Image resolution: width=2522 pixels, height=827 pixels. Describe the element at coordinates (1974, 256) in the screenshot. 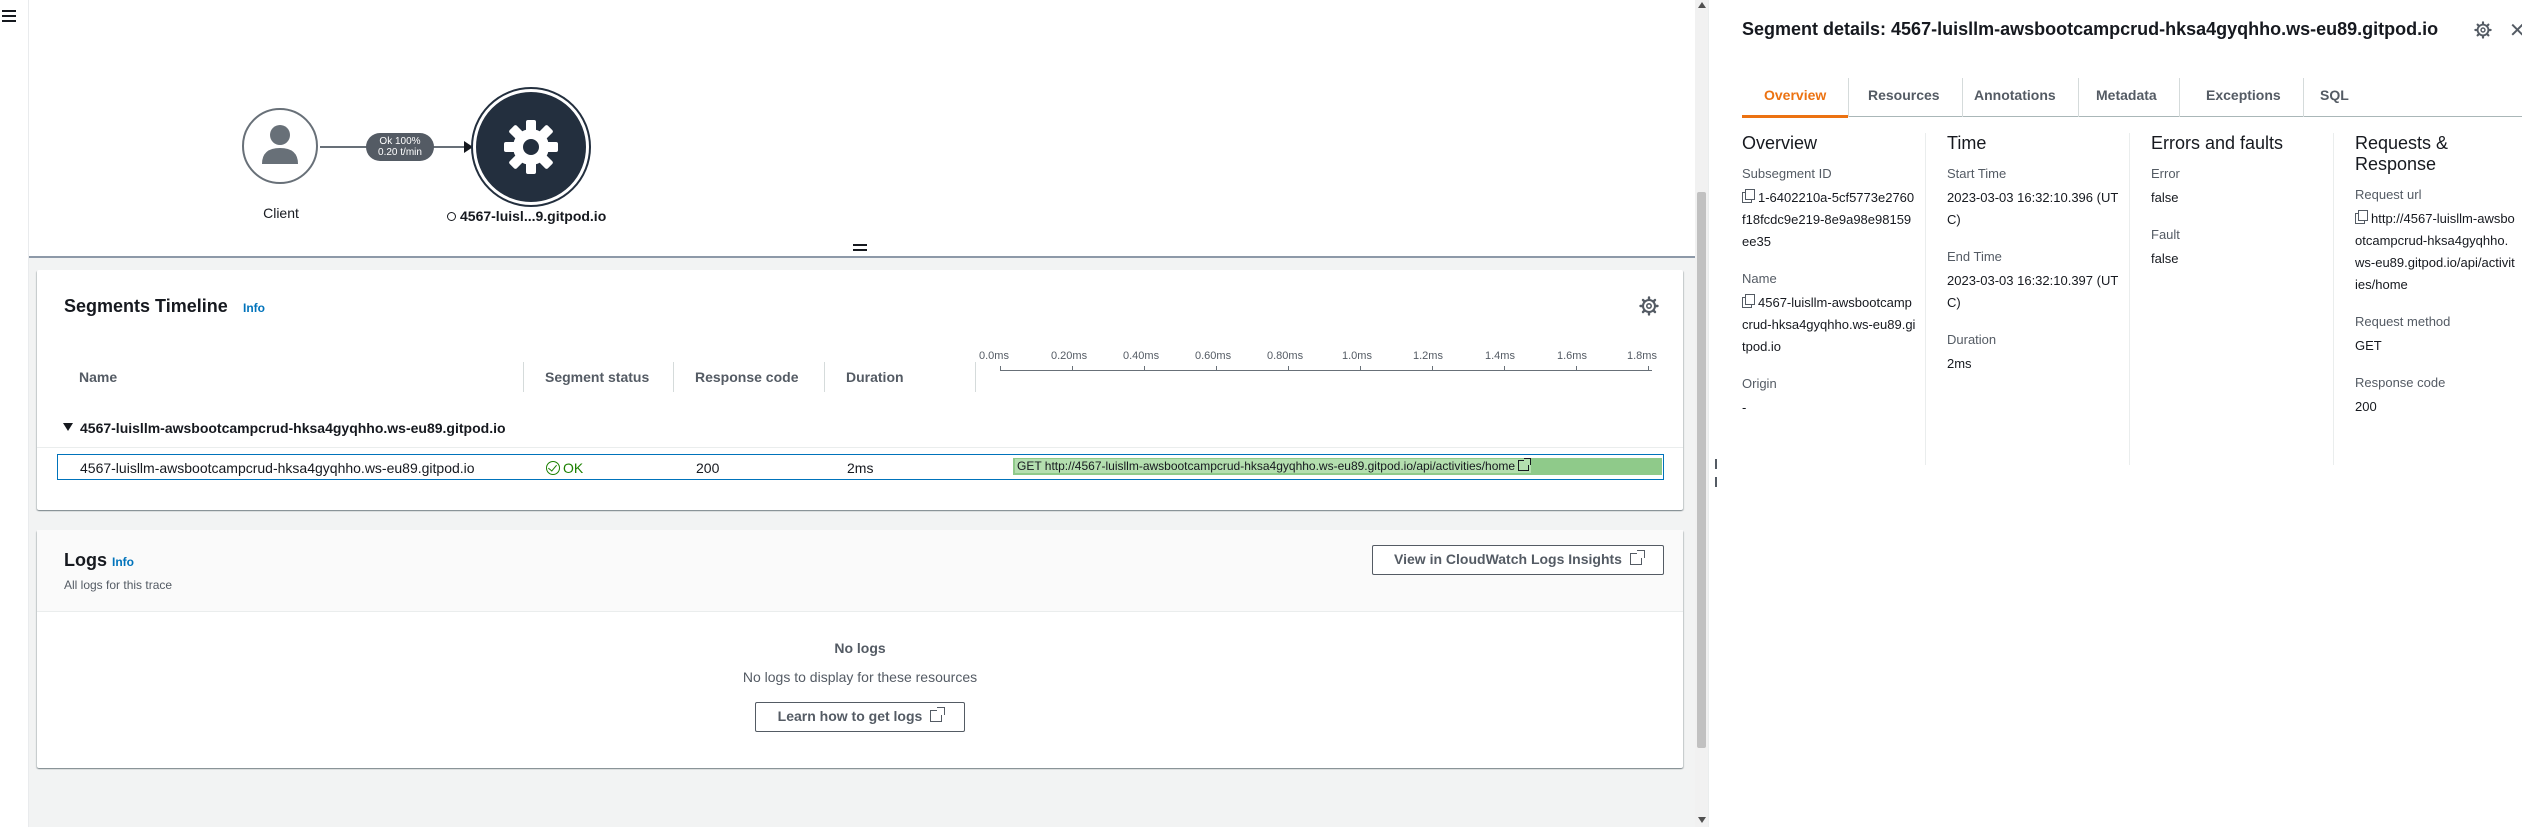

I see `end-time-label: End Time` at that location.